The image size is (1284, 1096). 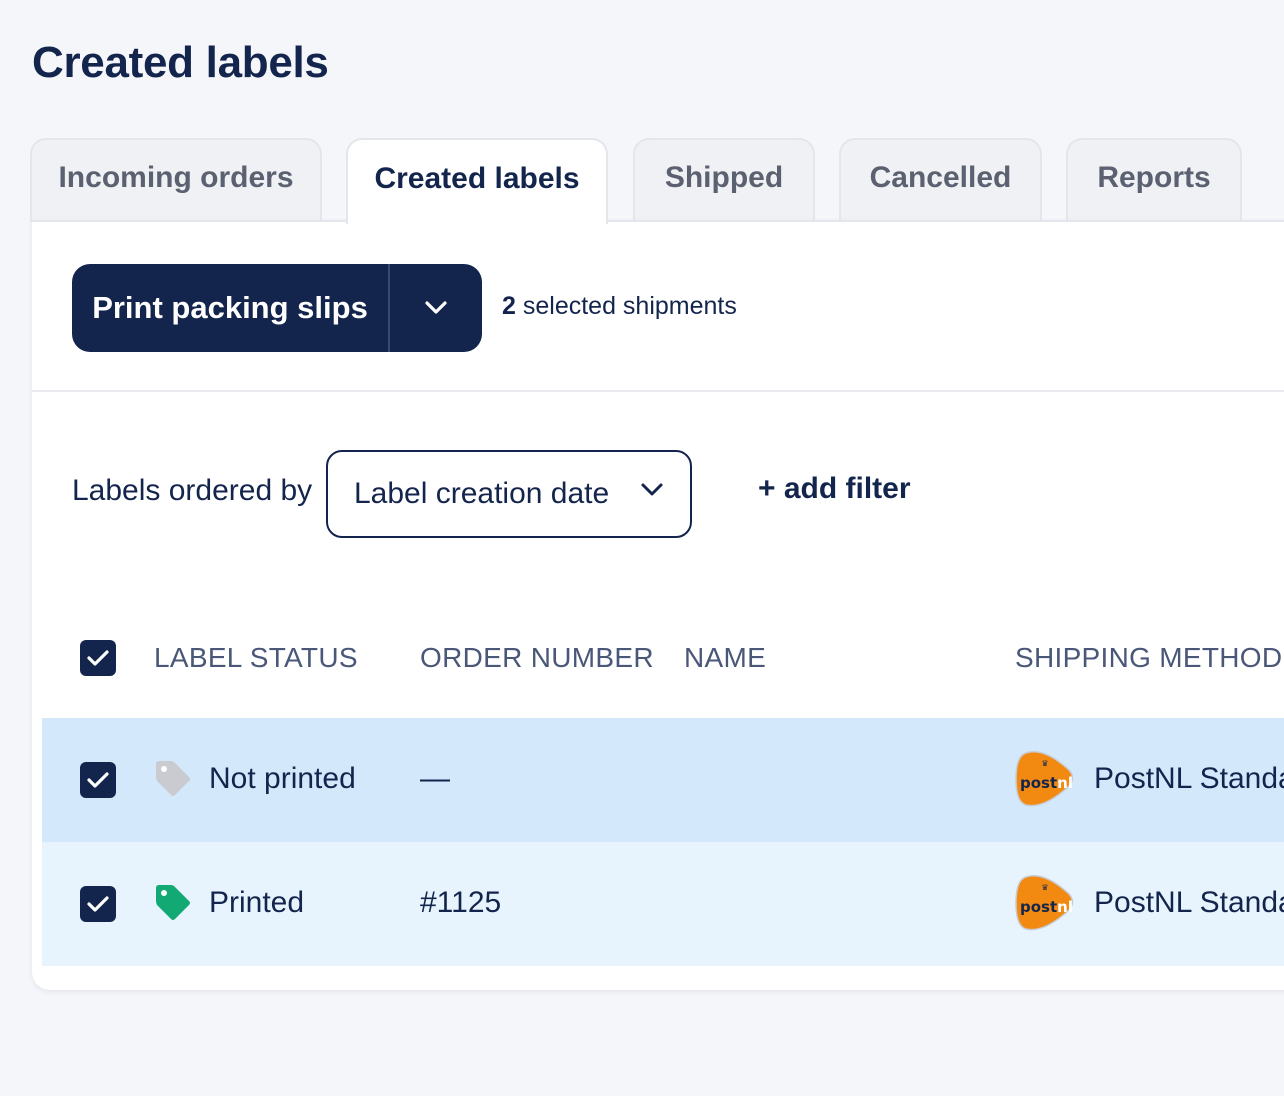 I want to click on table-row: Printed #1125 ♛ postnl PostNL Standa, so click(x=663, y=904).